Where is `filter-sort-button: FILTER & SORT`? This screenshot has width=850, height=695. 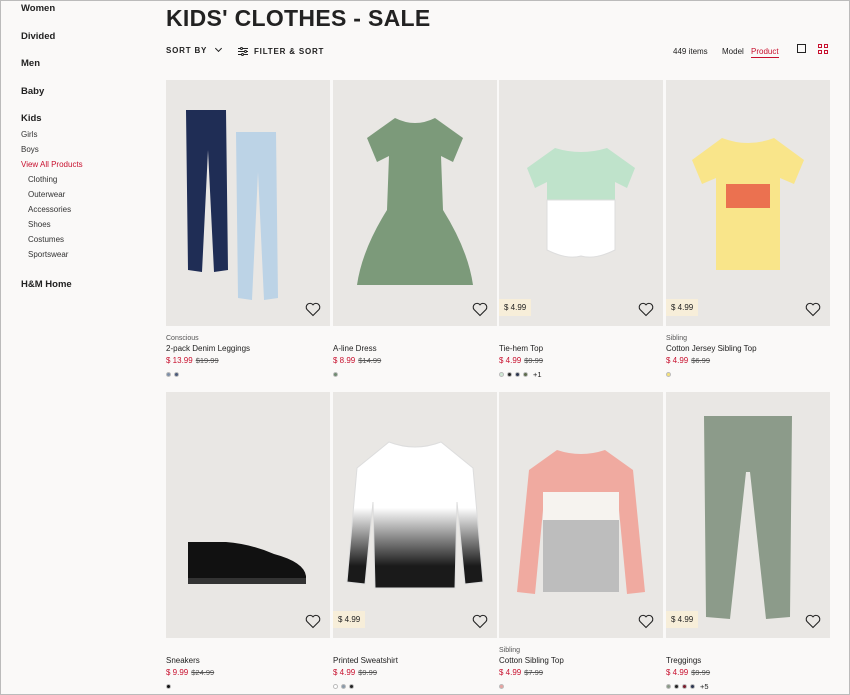 filter-sort-button: FILTER & SORT is located at coordinates (281, 51).